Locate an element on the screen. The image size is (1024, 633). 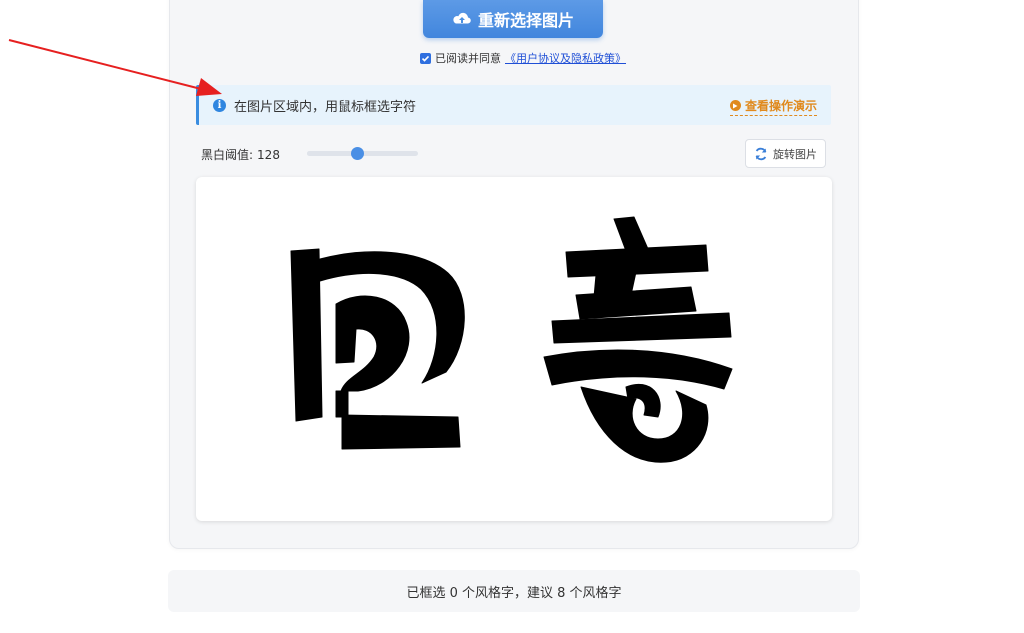
info-bar: i 在图片区域内，用鼠标框选字符 查看操作演示 is located at coordinates (513, 105).